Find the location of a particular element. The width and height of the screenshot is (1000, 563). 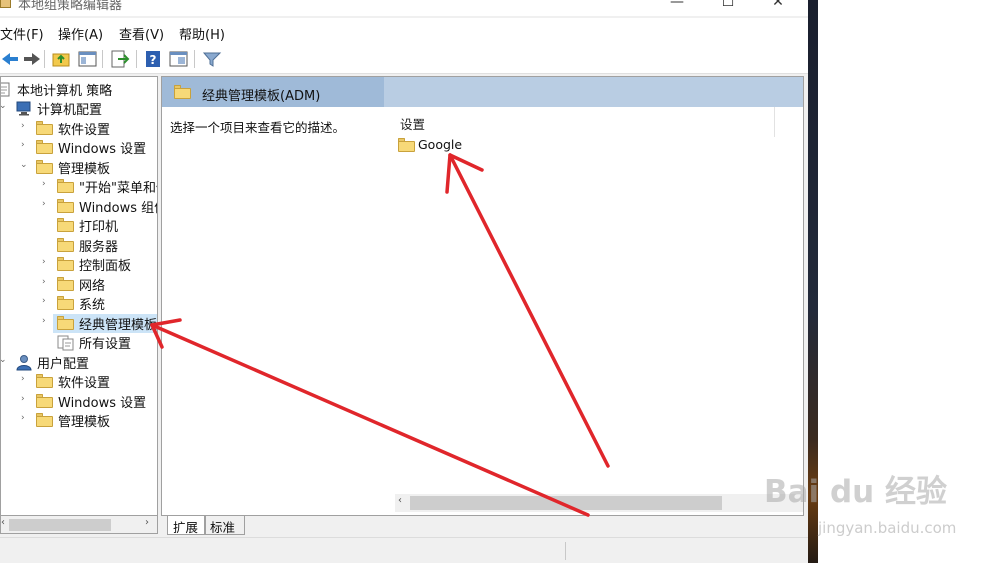

status-separator is located at coordinates (565, 551).